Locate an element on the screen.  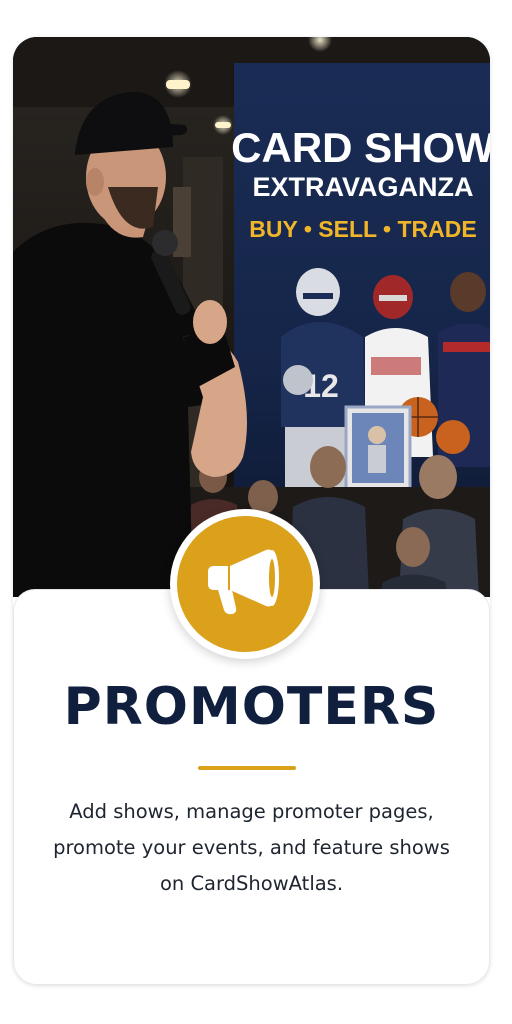
megaphone-icon is located at coordinates (245, 584).